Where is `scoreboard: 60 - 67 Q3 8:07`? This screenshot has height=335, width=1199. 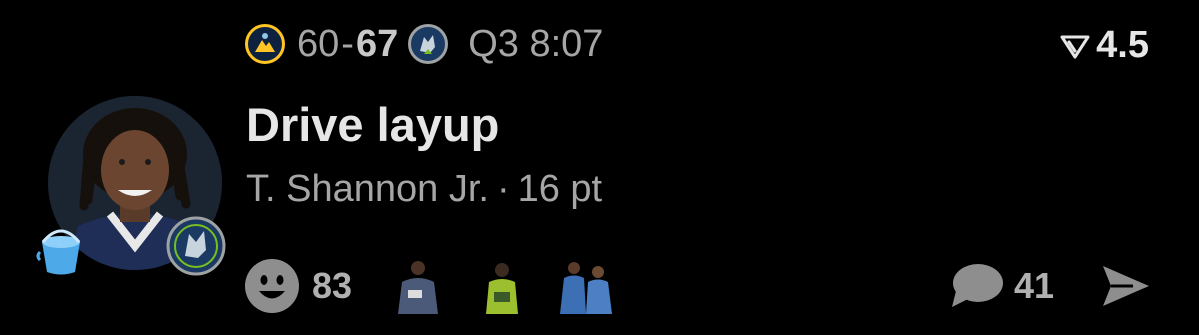 scoreboard: 60 - 67 Q3 8:07 is located at coordinates (424, 44).